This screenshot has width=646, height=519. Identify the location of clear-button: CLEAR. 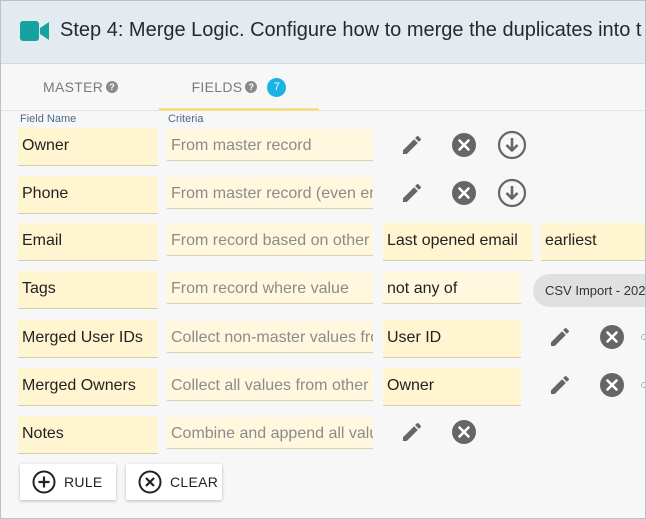
(174, 482).